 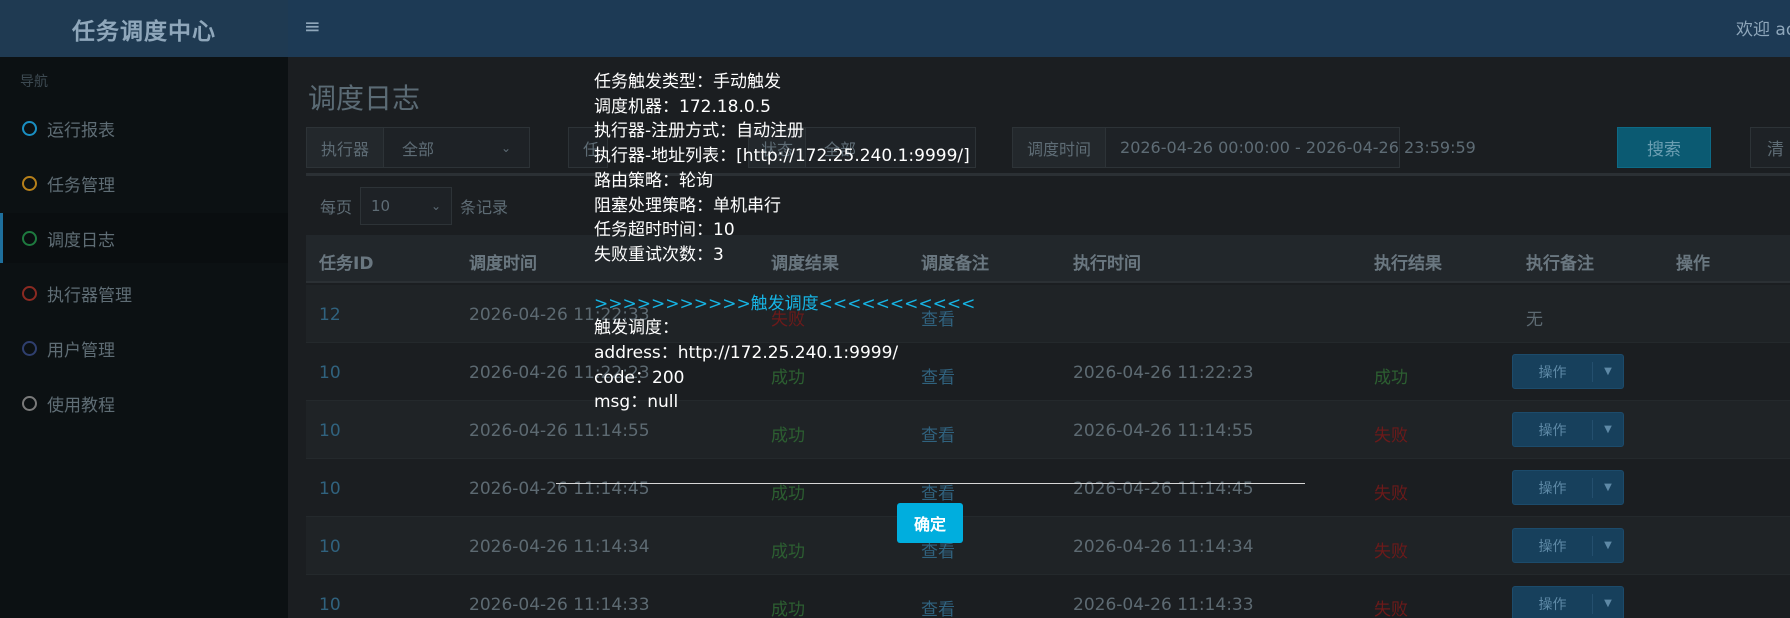 I want to click on executor-label: 执行器, so click(x=346, y=147).